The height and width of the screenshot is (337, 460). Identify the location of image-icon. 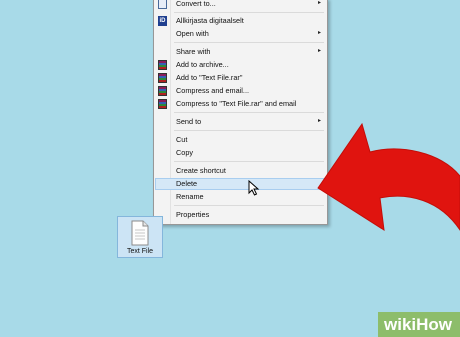
(162, 4).